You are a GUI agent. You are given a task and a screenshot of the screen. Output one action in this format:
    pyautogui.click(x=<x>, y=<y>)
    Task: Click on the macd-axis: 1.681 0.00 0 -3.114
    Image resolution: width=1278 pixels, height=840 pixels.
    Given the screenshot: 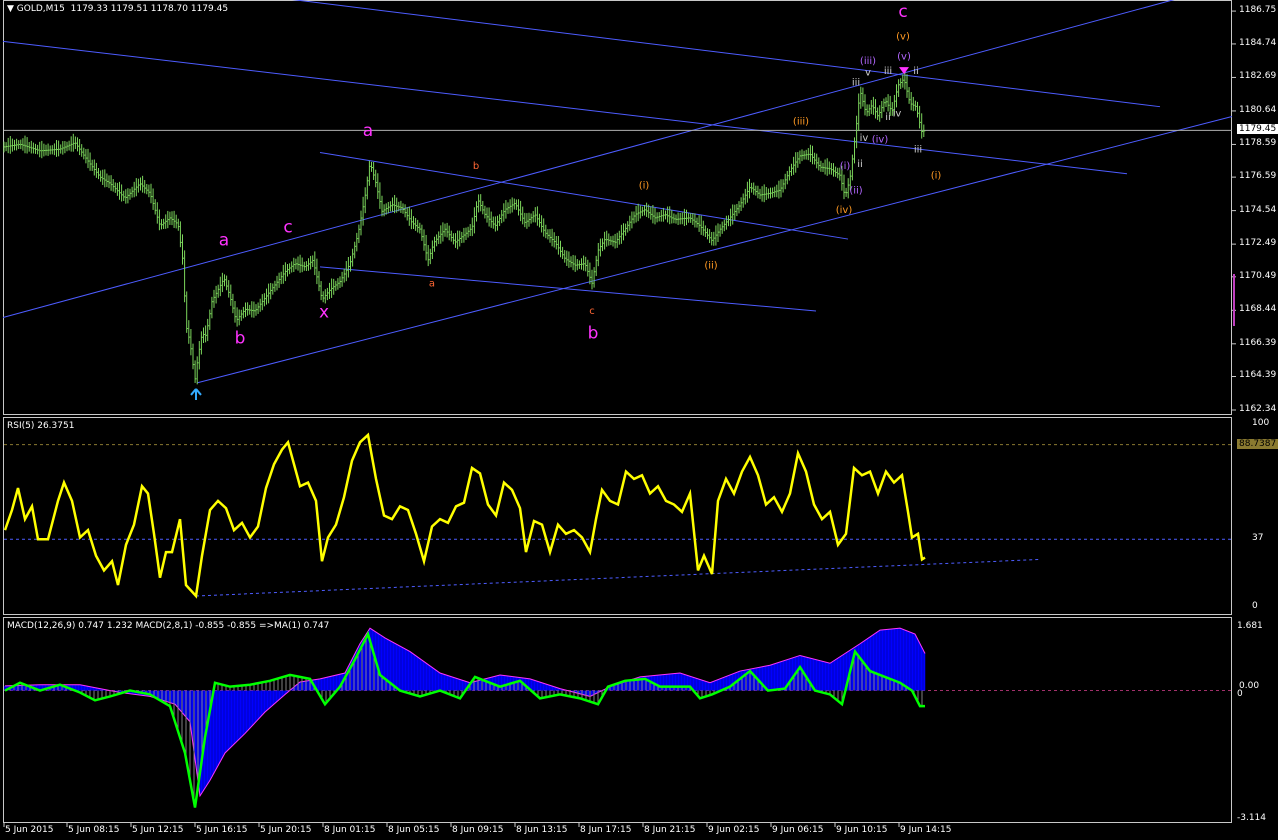 What is the action you would take?
    pyautogui.click(x=1255, y=720)
    